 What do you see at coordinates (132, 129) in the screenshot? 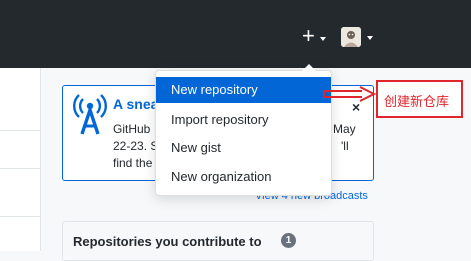
I see `broadcast-text: GitHub` at bounding box center [132, 129].